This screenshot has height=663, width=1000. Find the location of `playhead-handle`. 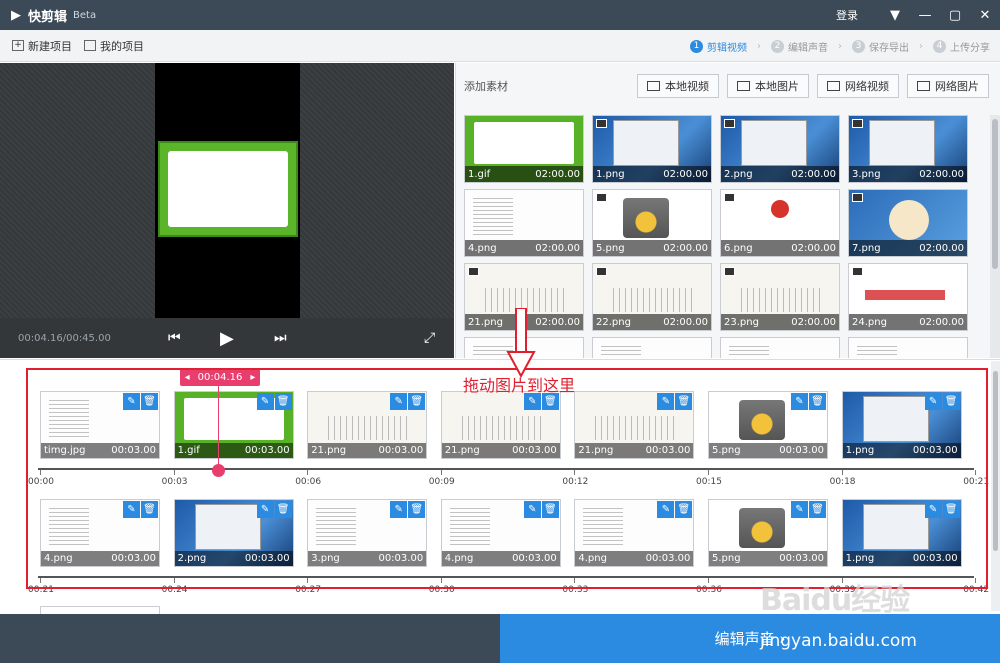

playhead-handle is located at coordinates (218, 470).